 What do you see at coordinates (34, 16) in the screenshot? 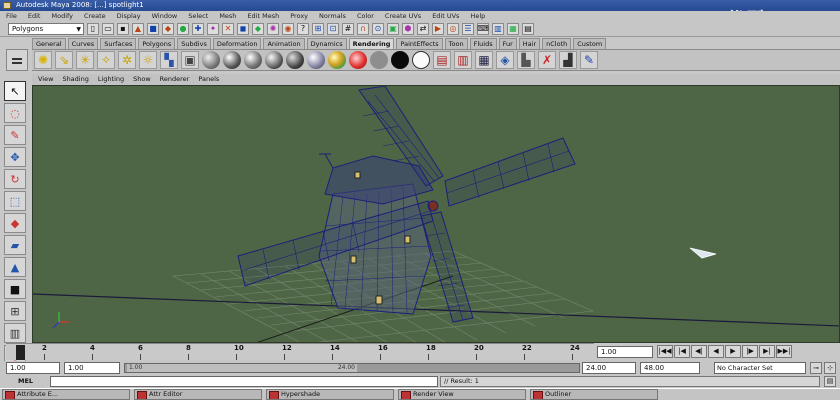
I see `menu-edit: Edit` at bounding box center [34, 16].